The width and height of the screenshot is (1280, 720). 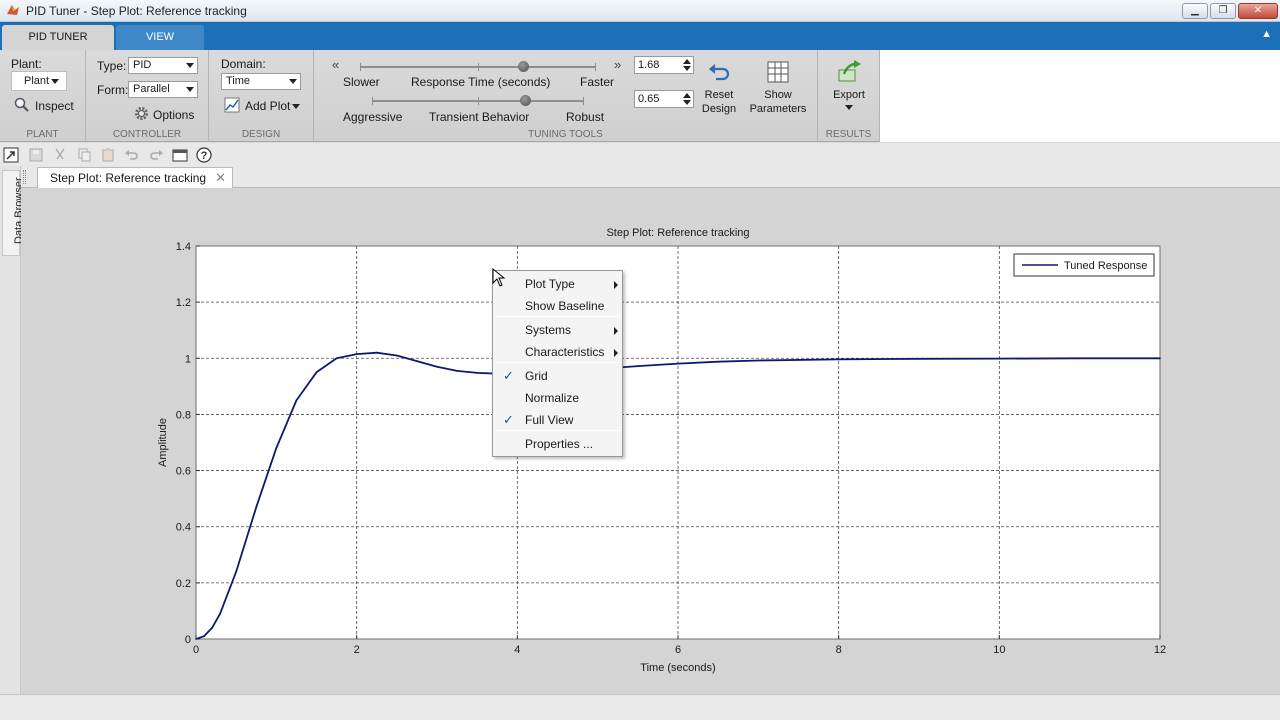 I want to click on menu-item-grid: ✓ Grid, so click(x=557, y=376).